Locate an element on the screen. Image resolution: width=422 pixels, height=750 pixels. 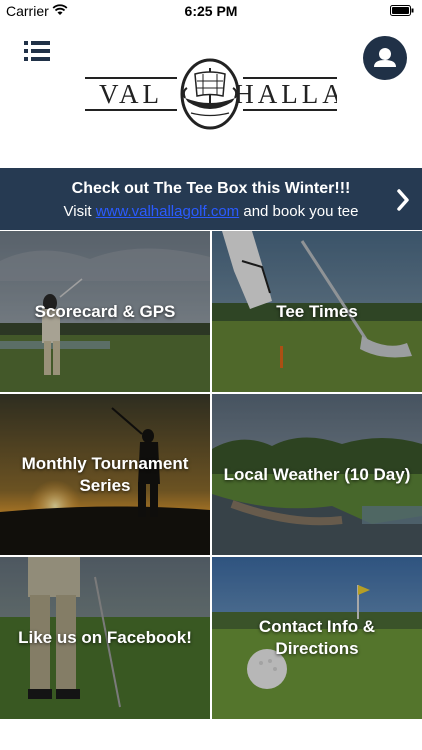
tile-label: Contact Info & Directions is located at coordinates (317, 637).